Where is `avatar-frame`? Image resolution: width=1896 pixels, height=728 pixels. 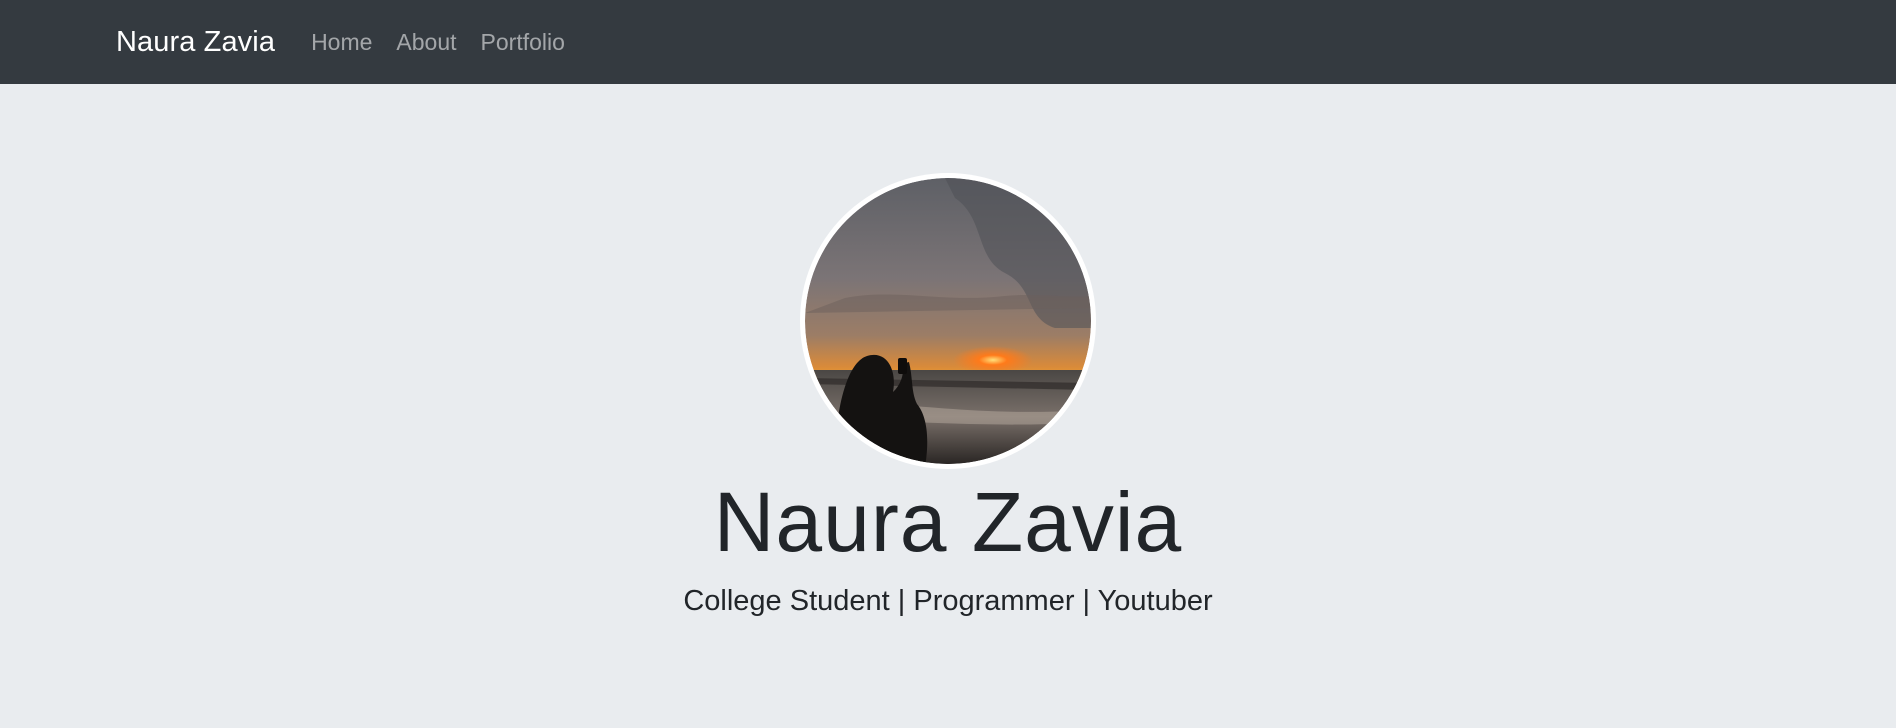
avatar-frame is located at coordinates (948, 321).